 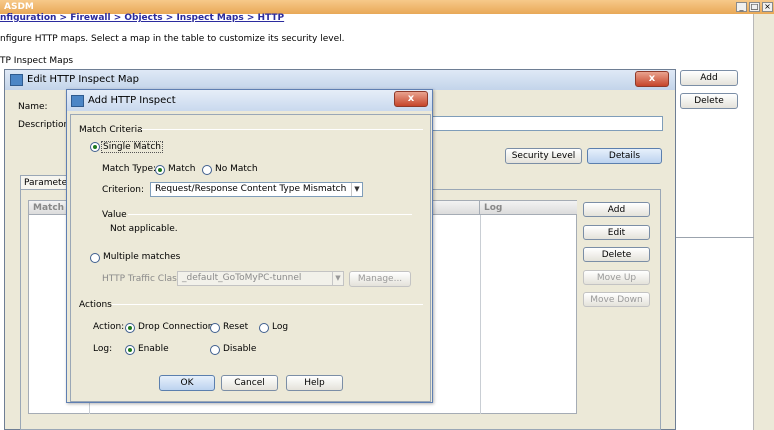 What do you see at coordinates (215, 328) in the screenshot?
I see `reset-radio` at bounding box center [215, 328].